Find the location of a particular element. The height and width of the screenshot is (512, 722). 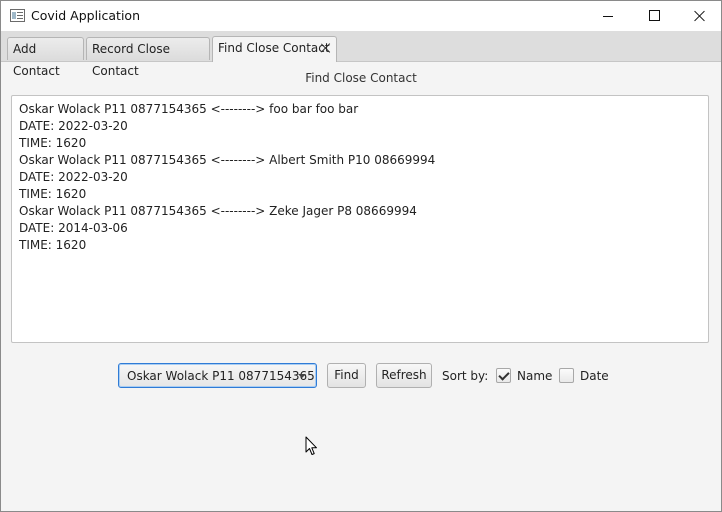

tab-find-close-contact: Find Close Contact is located at coordinates (274, 49).